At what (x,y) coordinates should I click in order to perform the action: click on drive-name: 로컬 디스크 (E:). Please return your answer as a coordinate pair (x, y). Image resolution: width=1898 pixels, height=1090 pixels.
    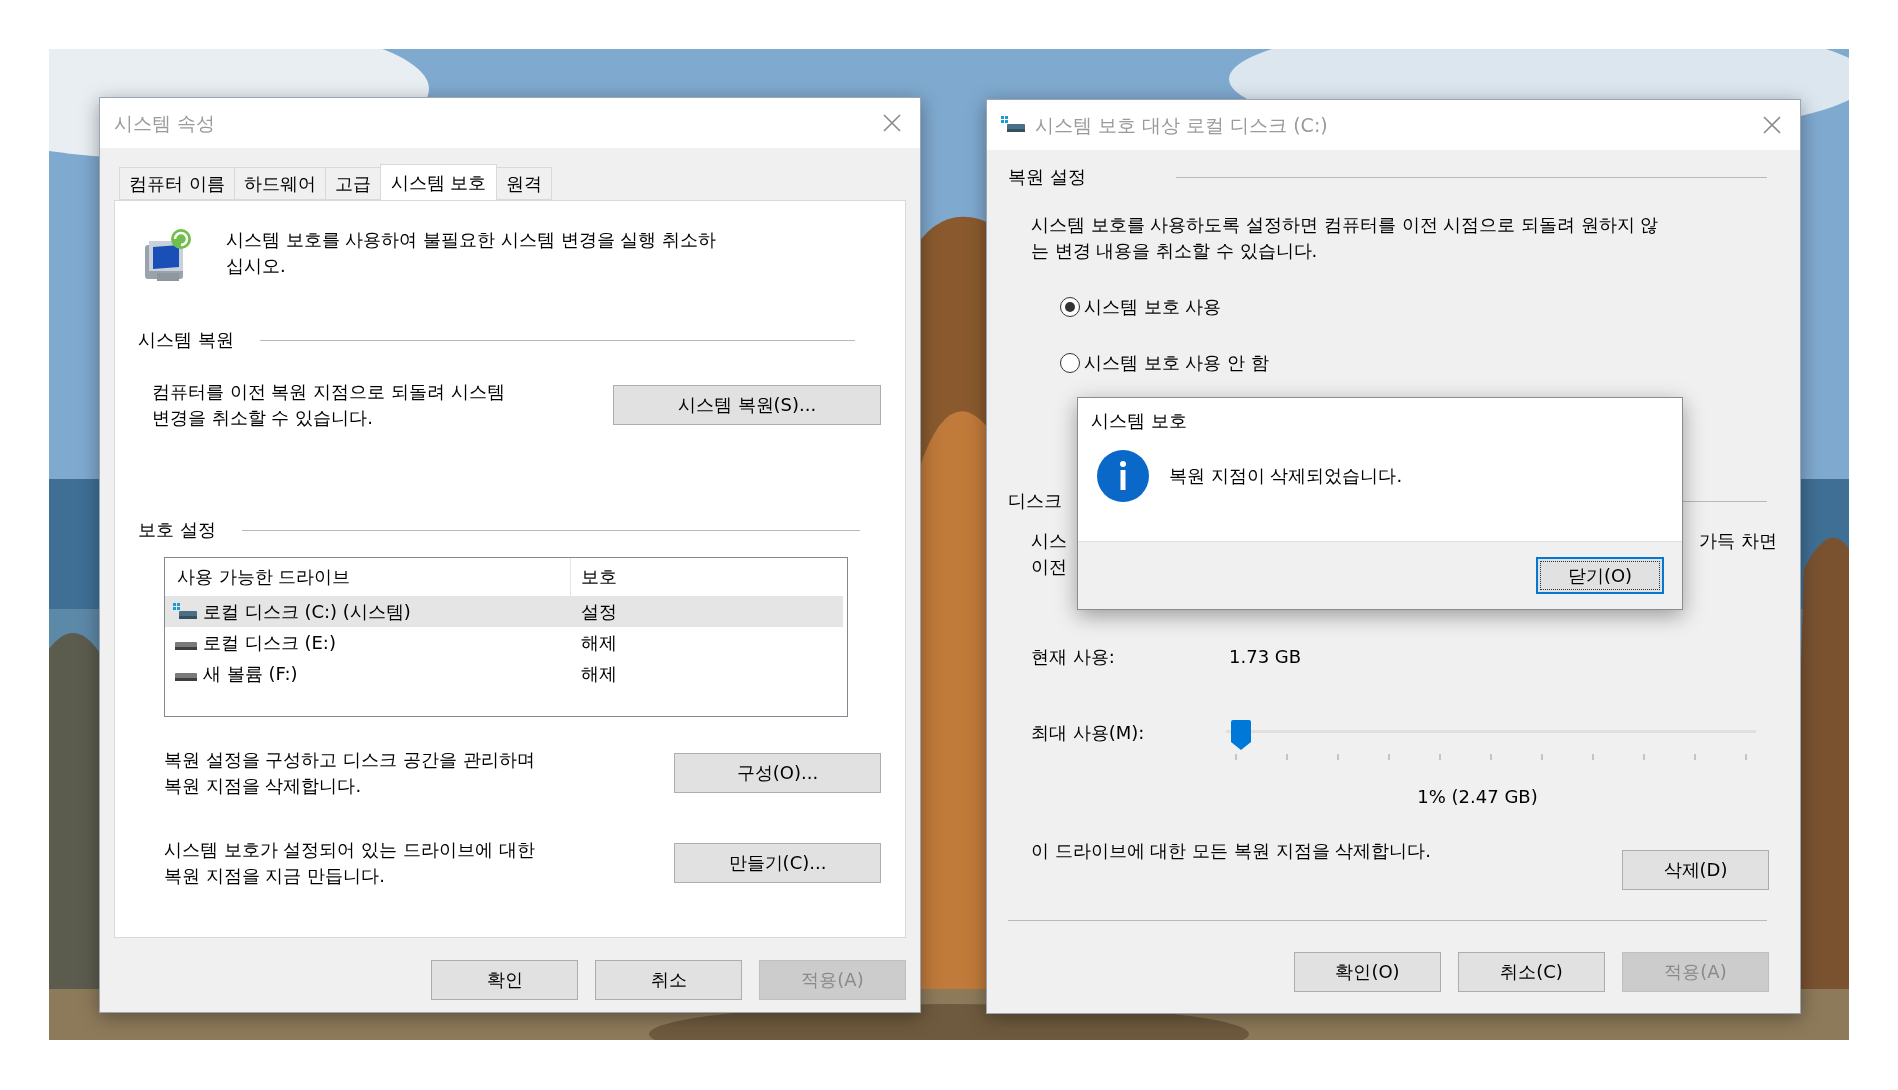
    Looking at the image, I should click on (269, 642).